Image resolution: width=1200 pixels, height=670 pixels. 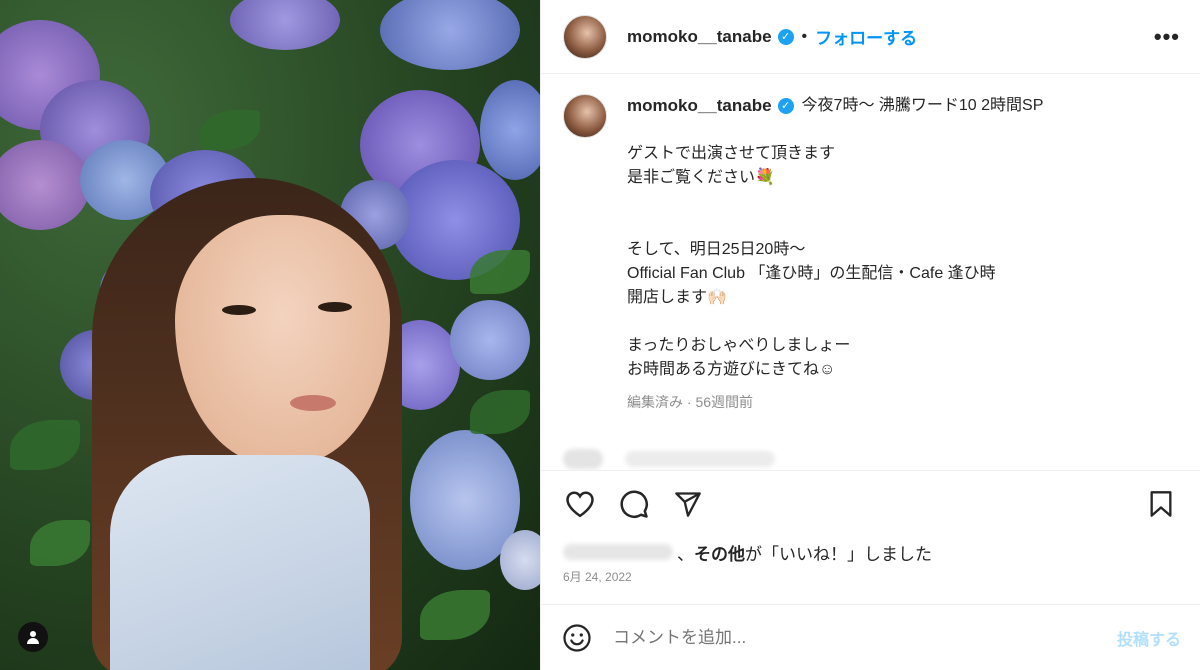 What do you see at coordinates (1161, 504) in the screenshot?
I see `bookmark-icon` at bounding box center [1161, 504].